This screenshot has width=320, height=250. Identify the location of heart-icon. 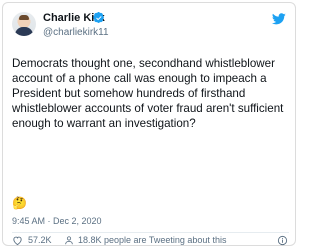
(17, 240).